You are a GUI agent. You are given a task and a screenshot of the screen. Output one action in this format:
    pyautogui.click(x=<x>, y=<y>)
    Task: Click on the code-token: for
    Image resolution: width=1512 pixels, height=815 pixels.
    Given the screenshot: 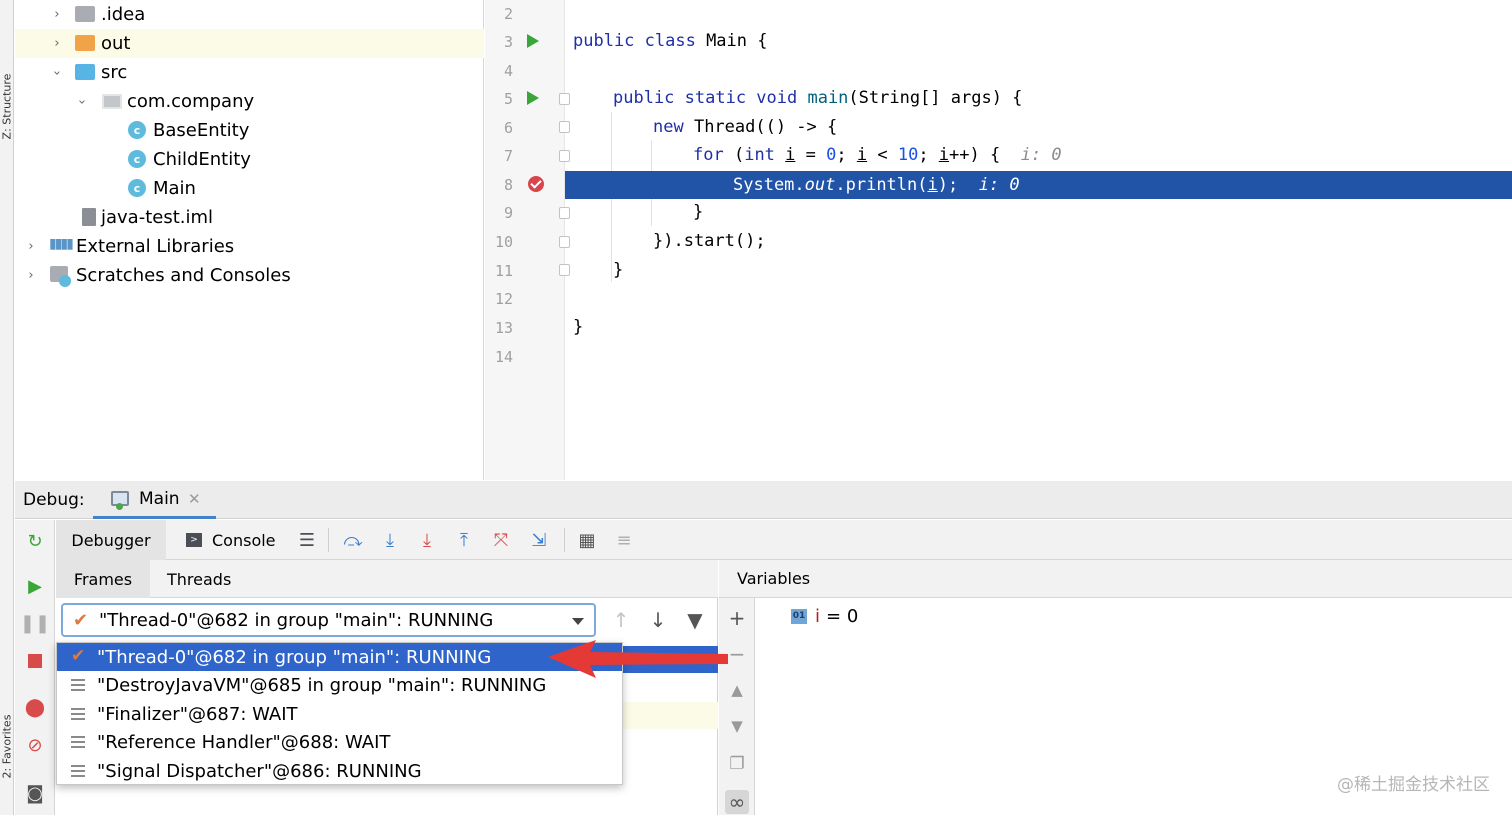 What is the action you would take?
    pyautogui.click(x=713, y=155)
    